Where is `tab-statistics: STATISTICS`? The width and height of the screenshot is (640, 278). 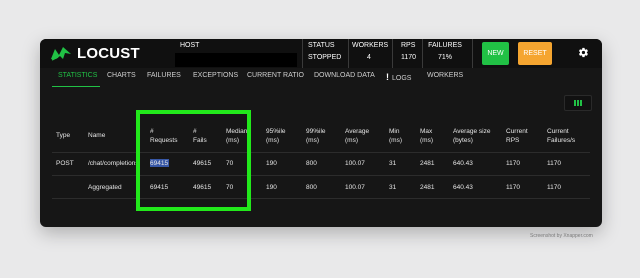
tab-statistics: STATISTICS is located at coordinates (77, 75).